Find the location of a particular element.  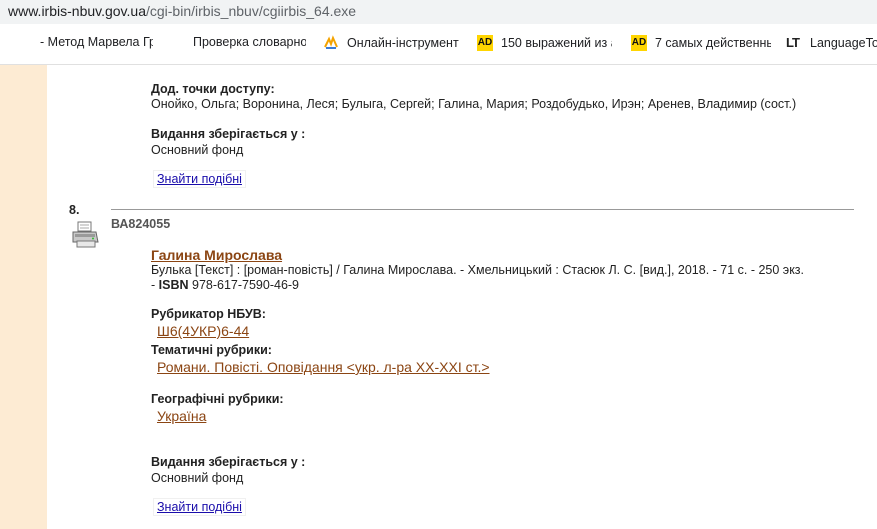

printer-icon is located at coordinates (85, 234).